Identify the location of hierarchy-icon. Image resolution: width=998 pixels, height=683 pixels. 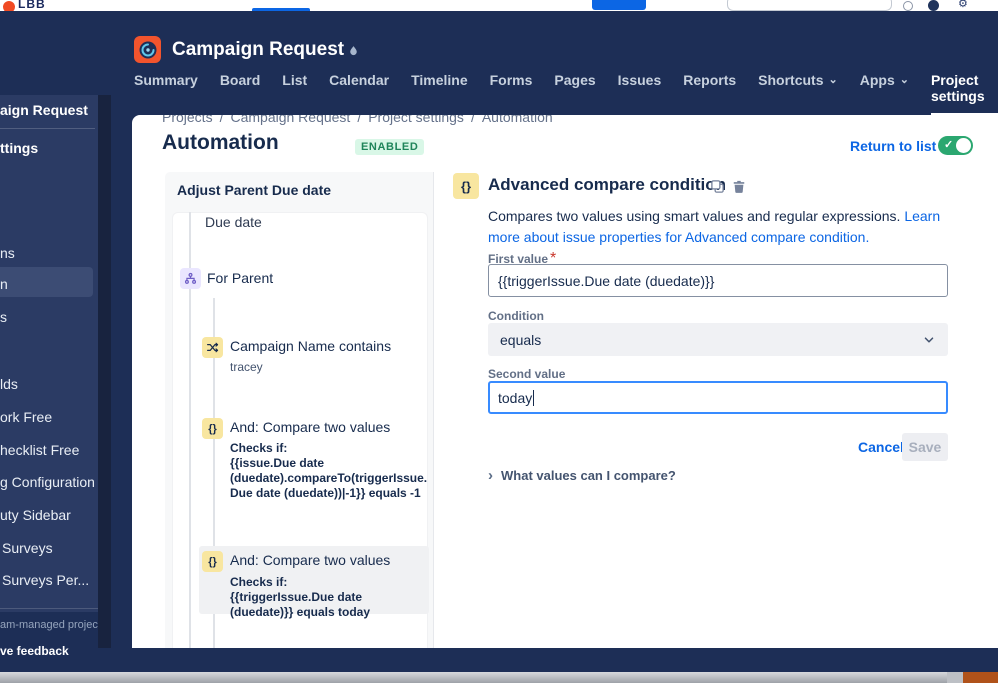
(190, 278).